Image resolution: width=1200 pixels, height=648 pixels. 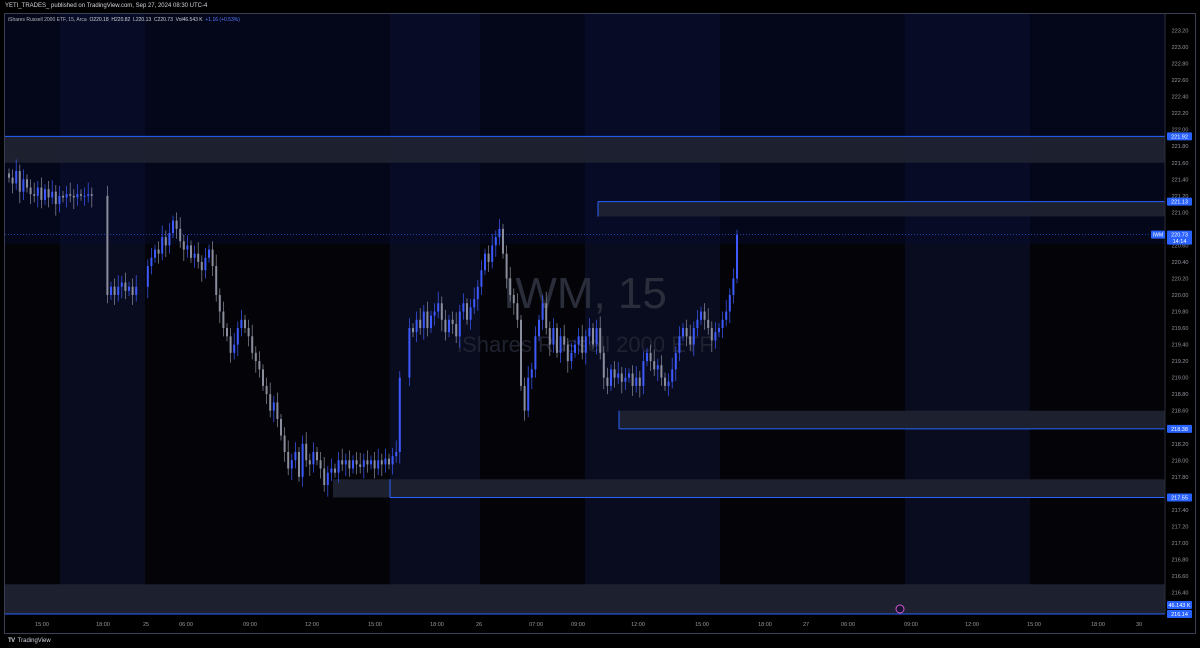 I want to click on last-price-label: 220.73, so click(x=1179, y=236).